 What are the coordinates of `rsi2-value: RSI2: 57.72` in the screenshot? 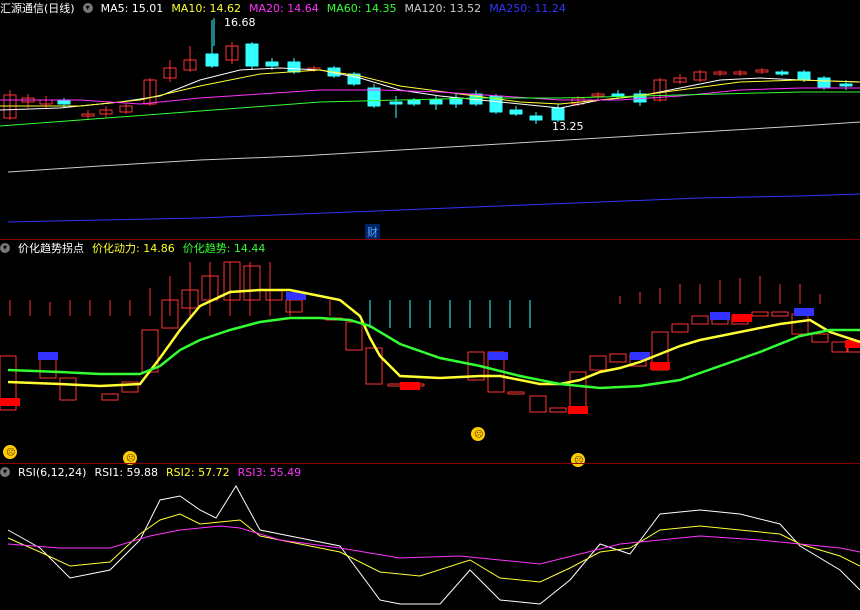 It's located at (198, 472).